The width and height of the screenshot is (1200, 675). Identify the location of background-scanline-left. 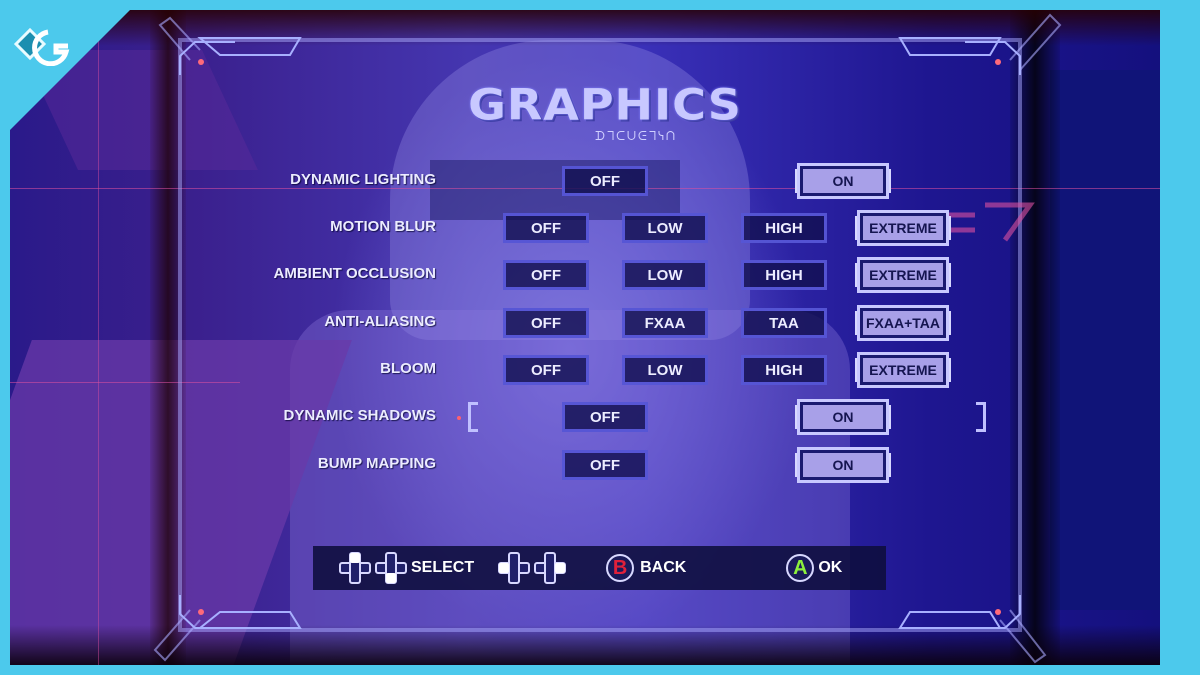
(168, 337).